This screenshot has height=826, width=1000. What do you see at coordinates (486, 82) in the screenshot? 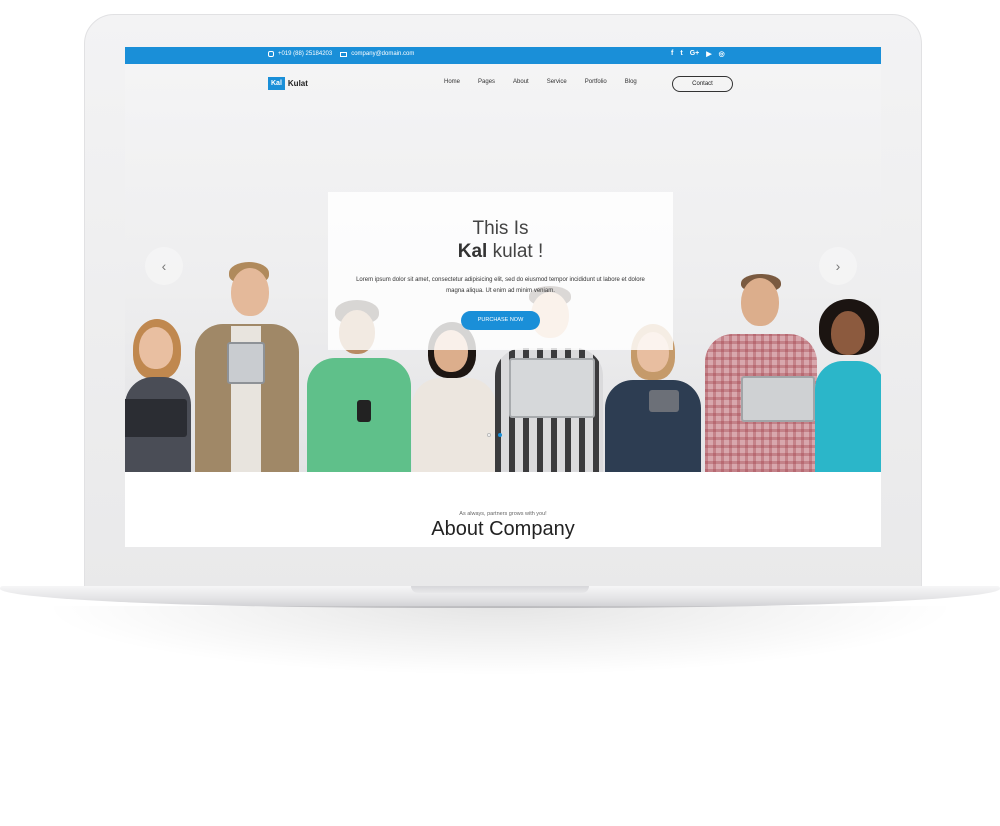
I see `nav-item-pages: Pages` at bounding box center [486, 82].